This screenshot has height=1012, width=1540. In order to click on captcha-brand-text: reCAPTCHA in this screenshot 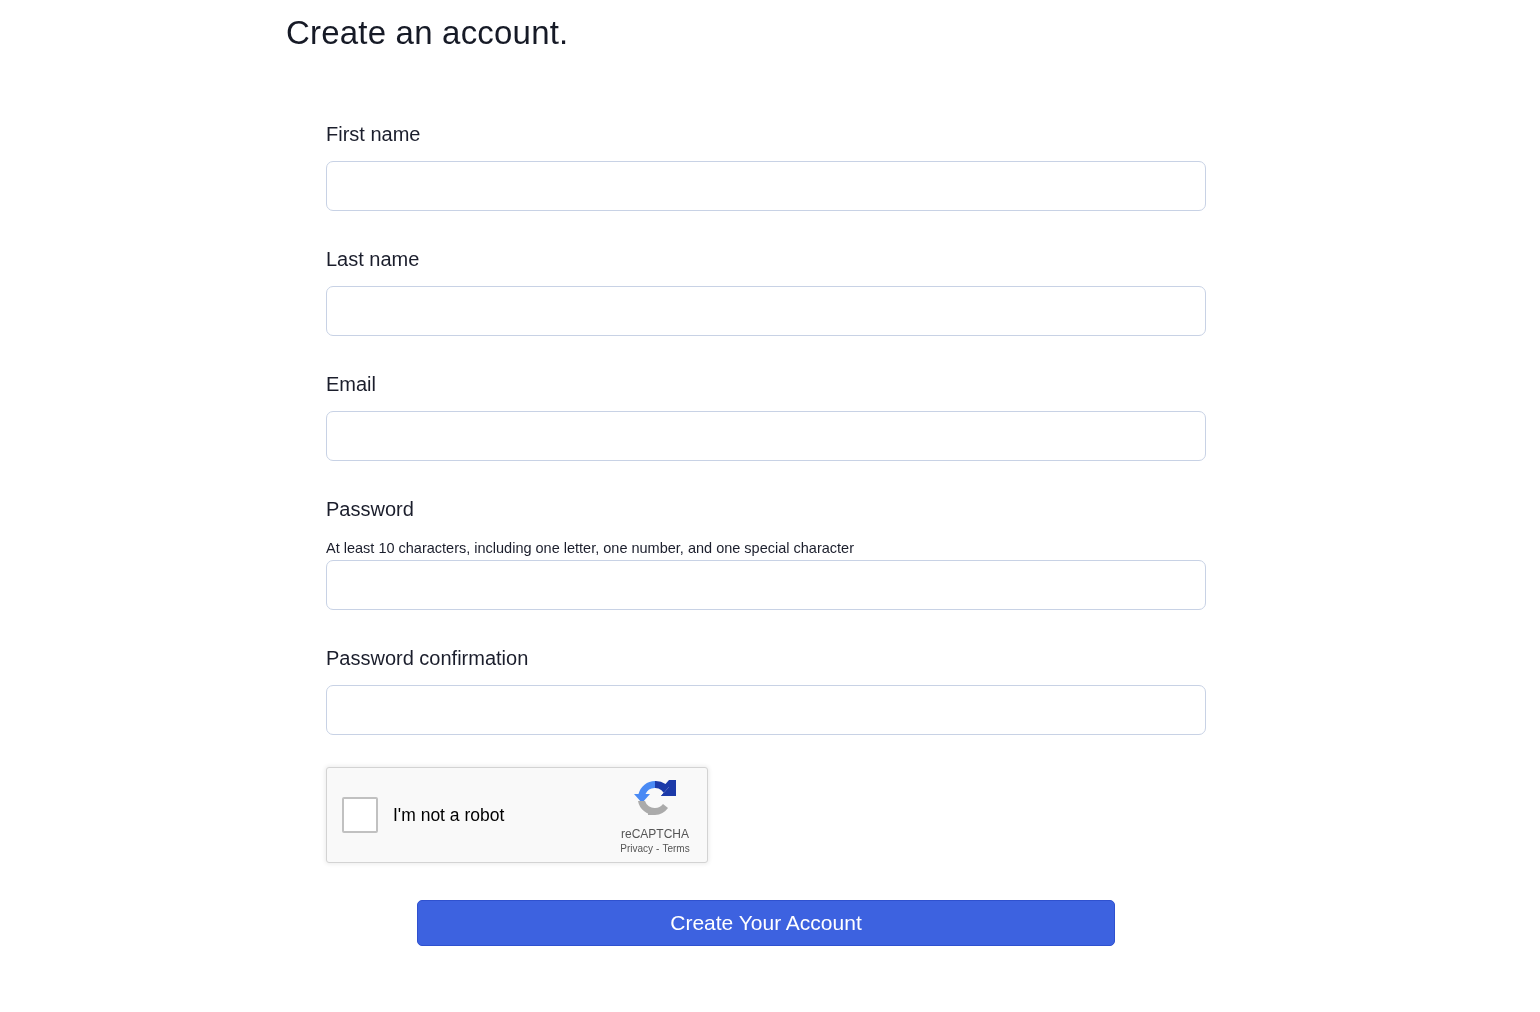, I will do `click(655, 834)`.